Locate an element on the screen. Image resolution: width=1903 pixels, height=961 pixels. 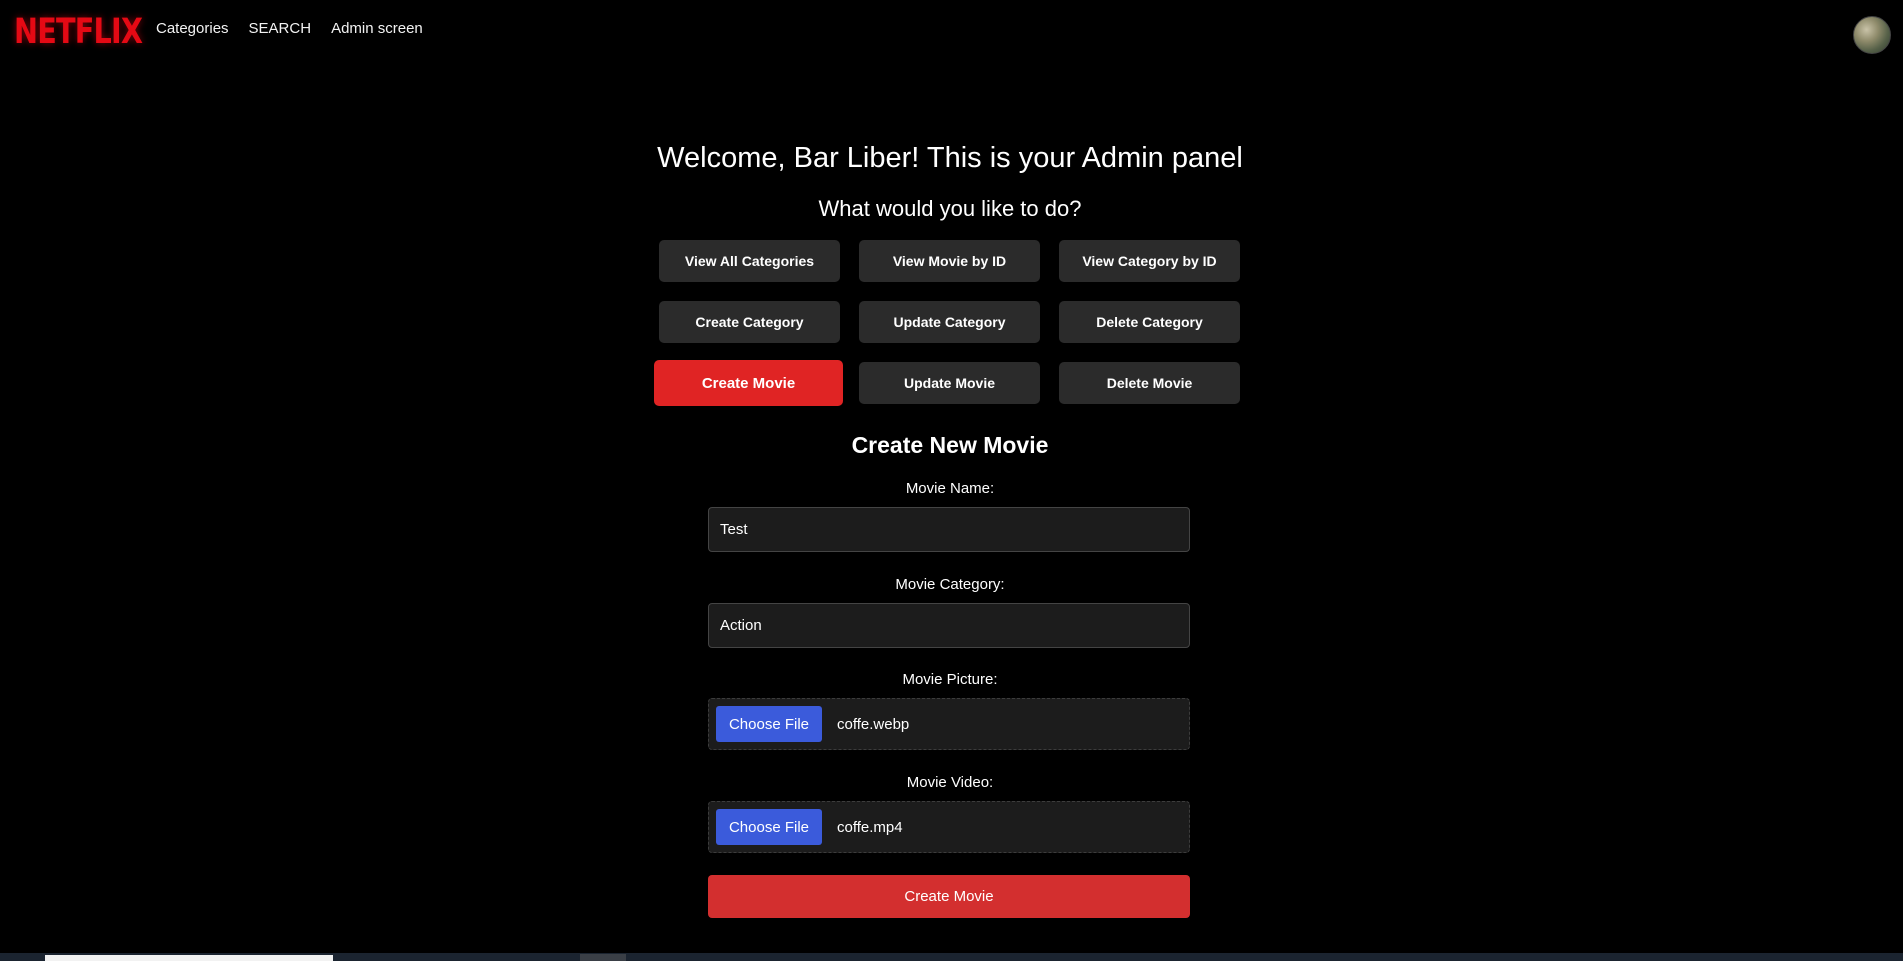
movie-name-value: Test is located at coordinates (734, 529).